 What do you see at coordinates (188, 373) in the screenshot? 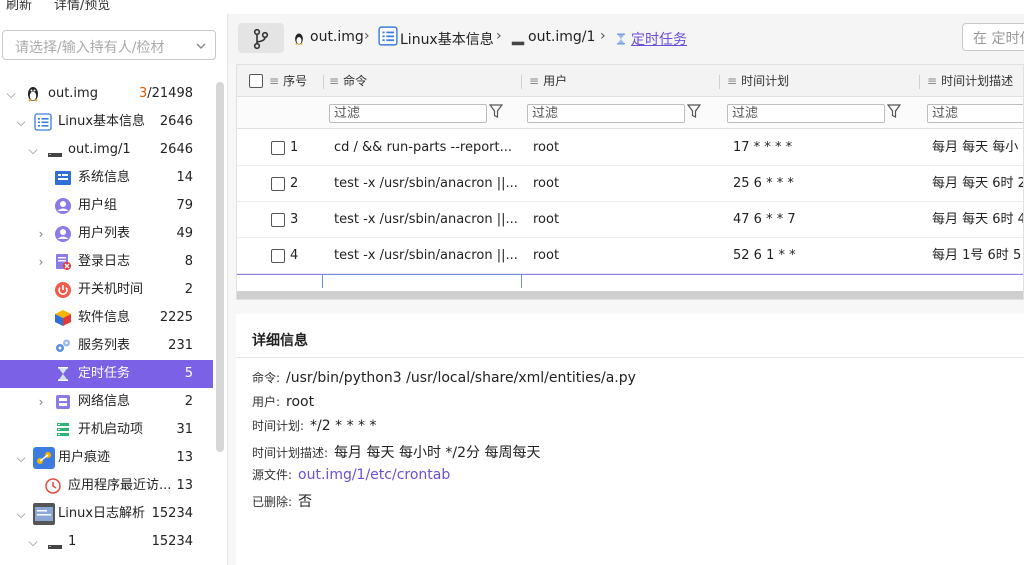
I see `tree-item-count: 5` at bounding box center [188, 373].